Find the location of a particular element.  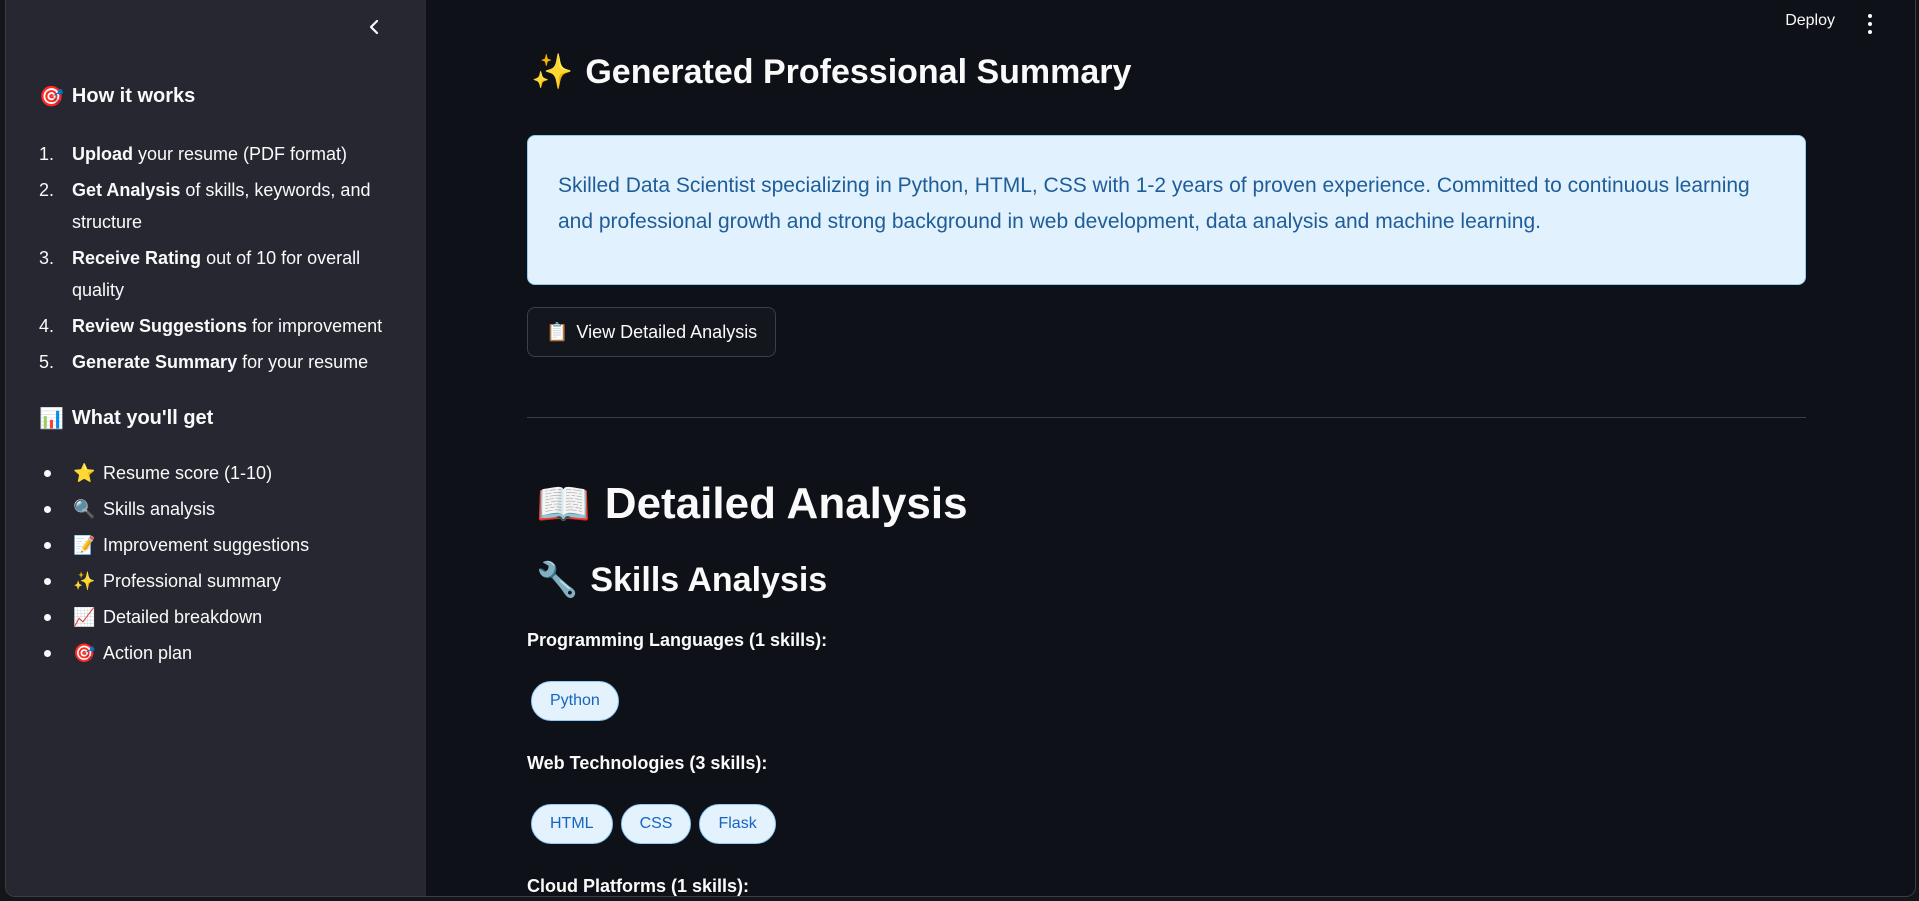

step-bold: Upload is located at coordinates (102, 154).